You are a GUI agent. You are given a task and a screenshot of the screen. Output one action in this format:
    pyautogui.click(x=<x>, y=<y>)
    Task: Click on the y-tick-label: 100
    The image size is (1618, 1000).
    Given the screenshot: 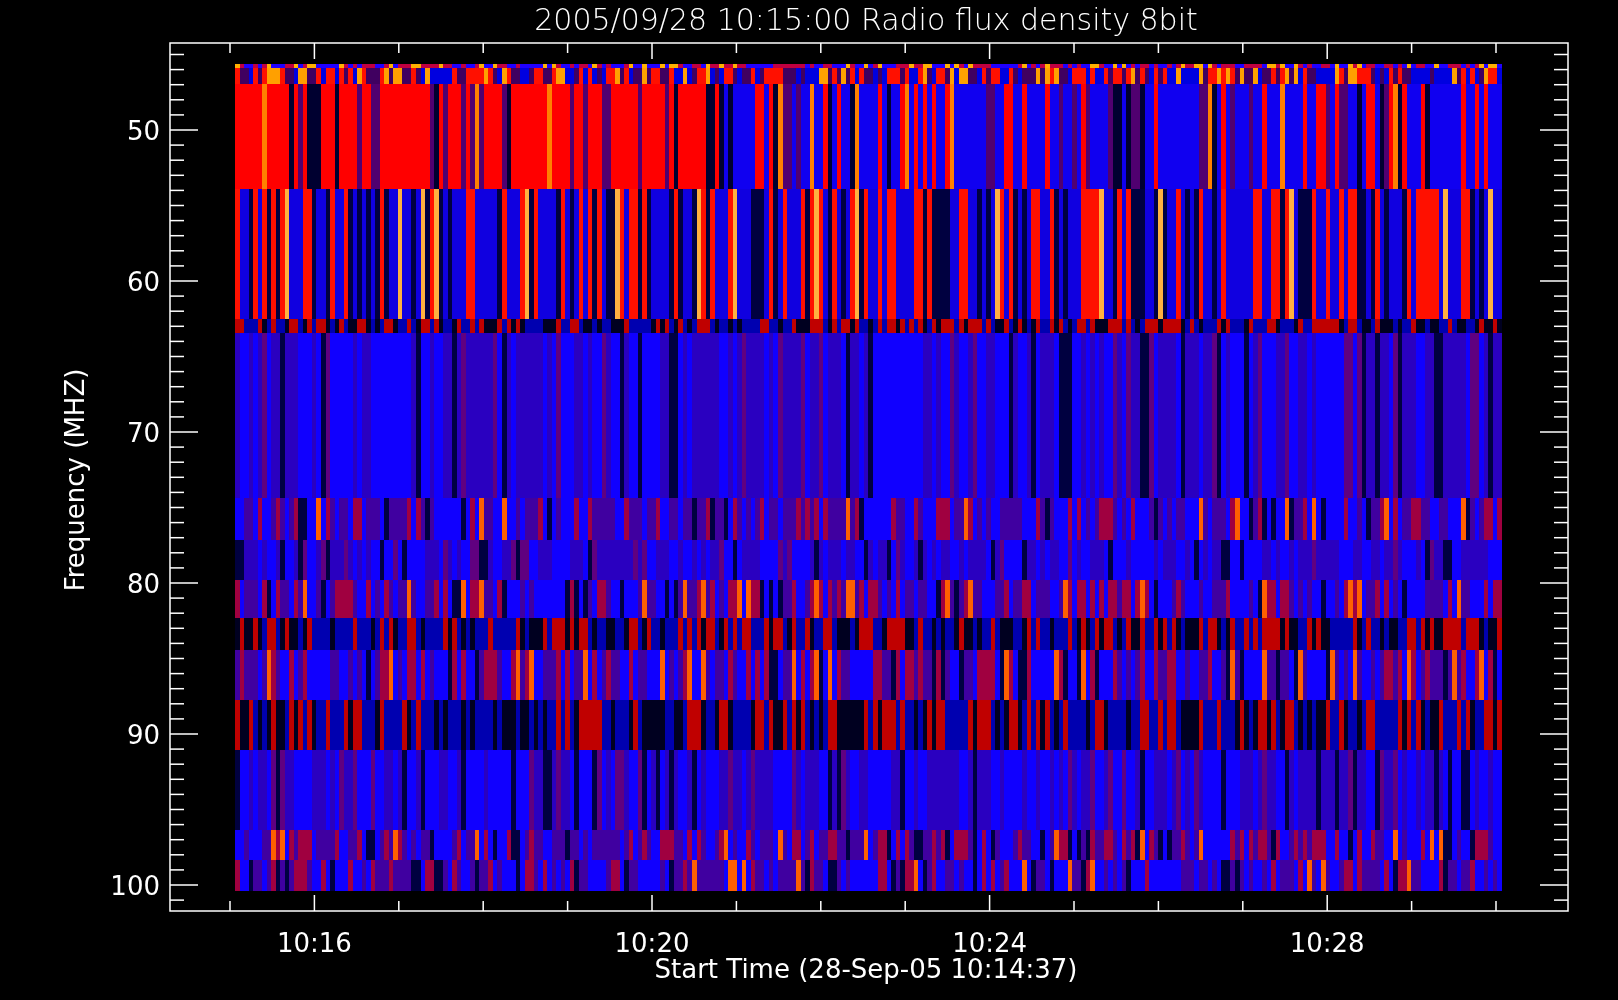 What is the action you would take?
    pyautogui.click(x=135, y=886)
    